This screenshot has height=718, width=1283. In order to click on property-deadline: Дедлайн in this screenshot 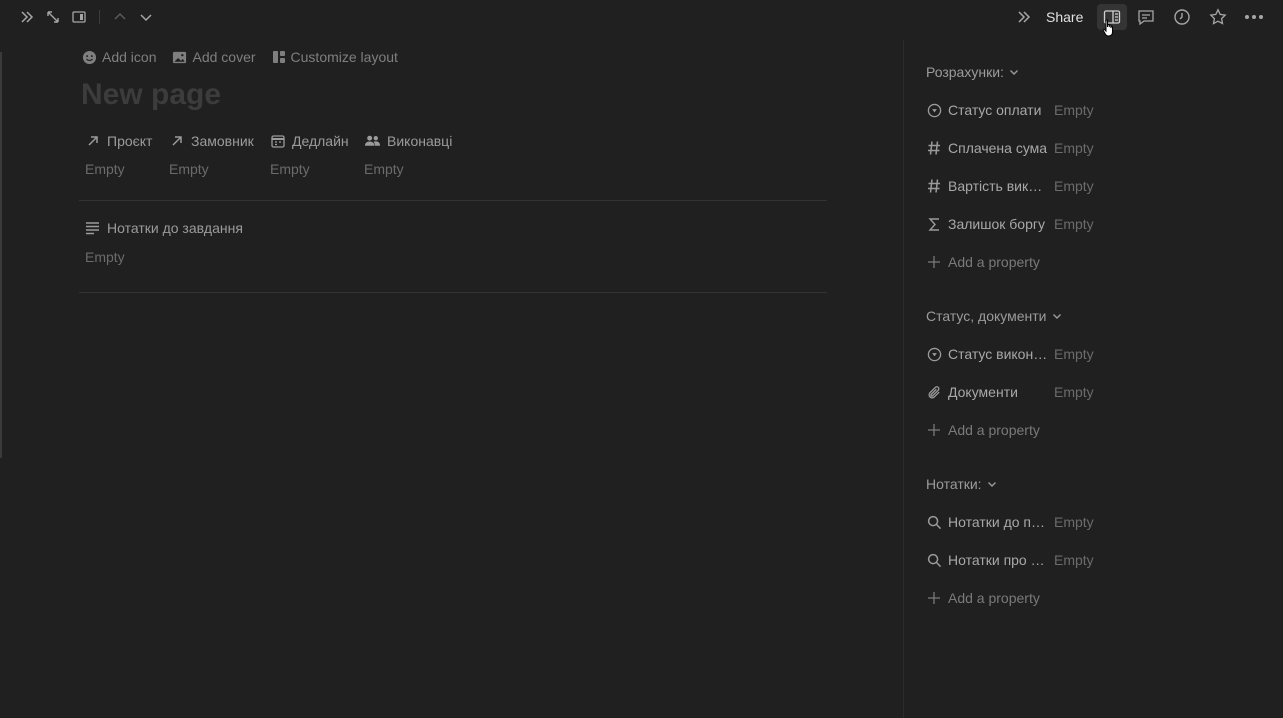, I will do `click(309, 141)`.